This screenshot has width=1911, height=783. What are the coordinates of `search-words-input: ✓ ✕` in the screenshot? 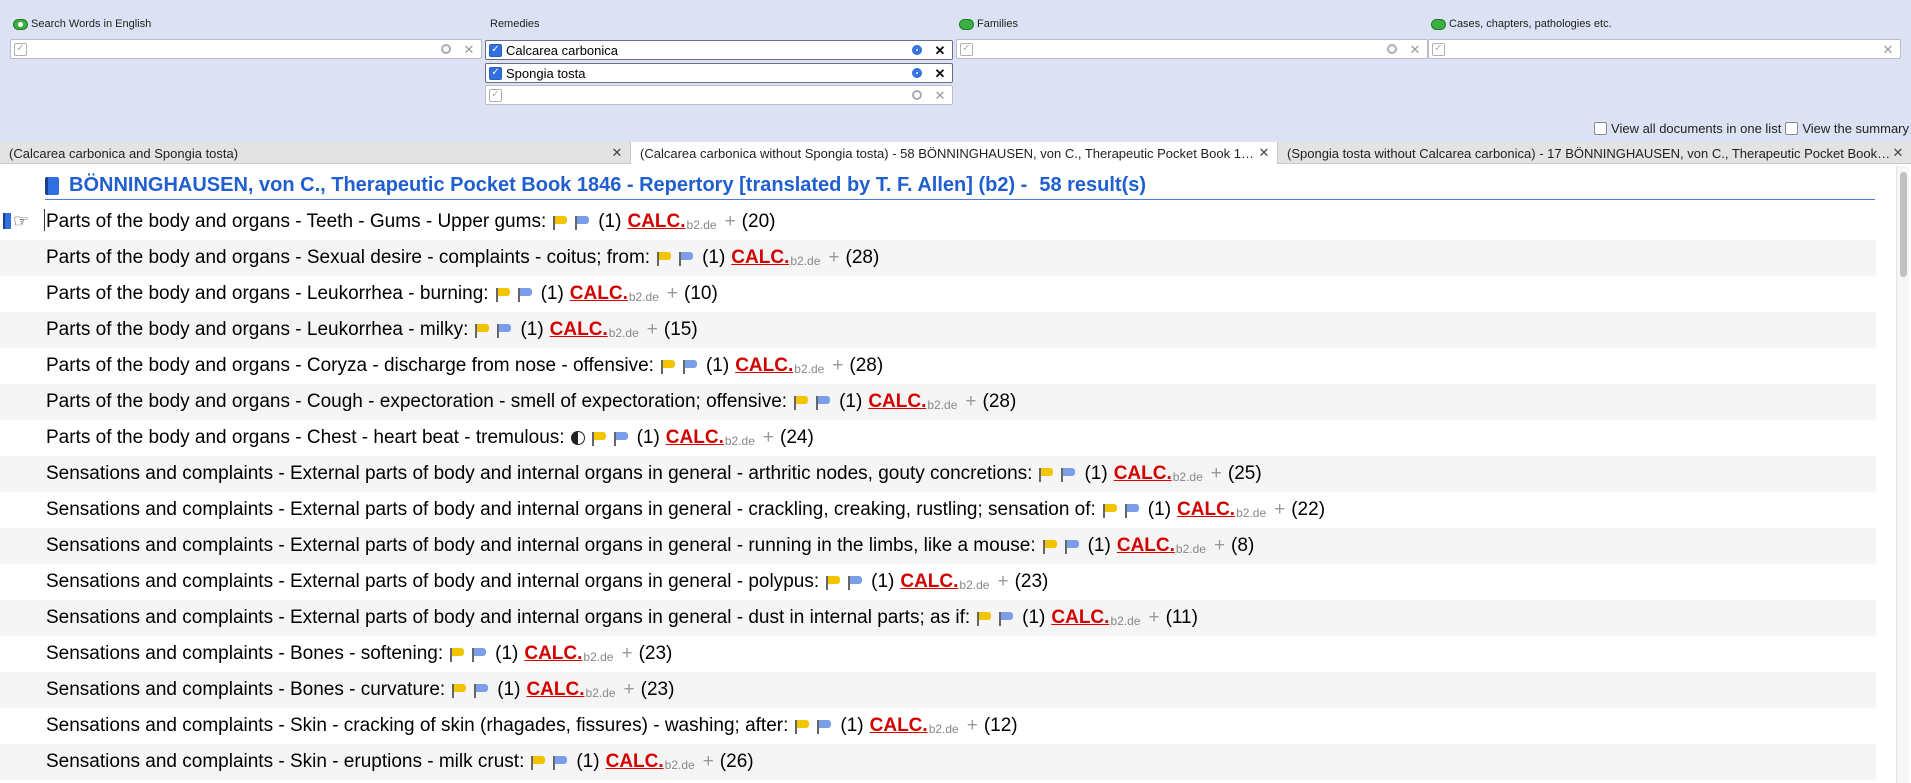 It's located at (246, 49).